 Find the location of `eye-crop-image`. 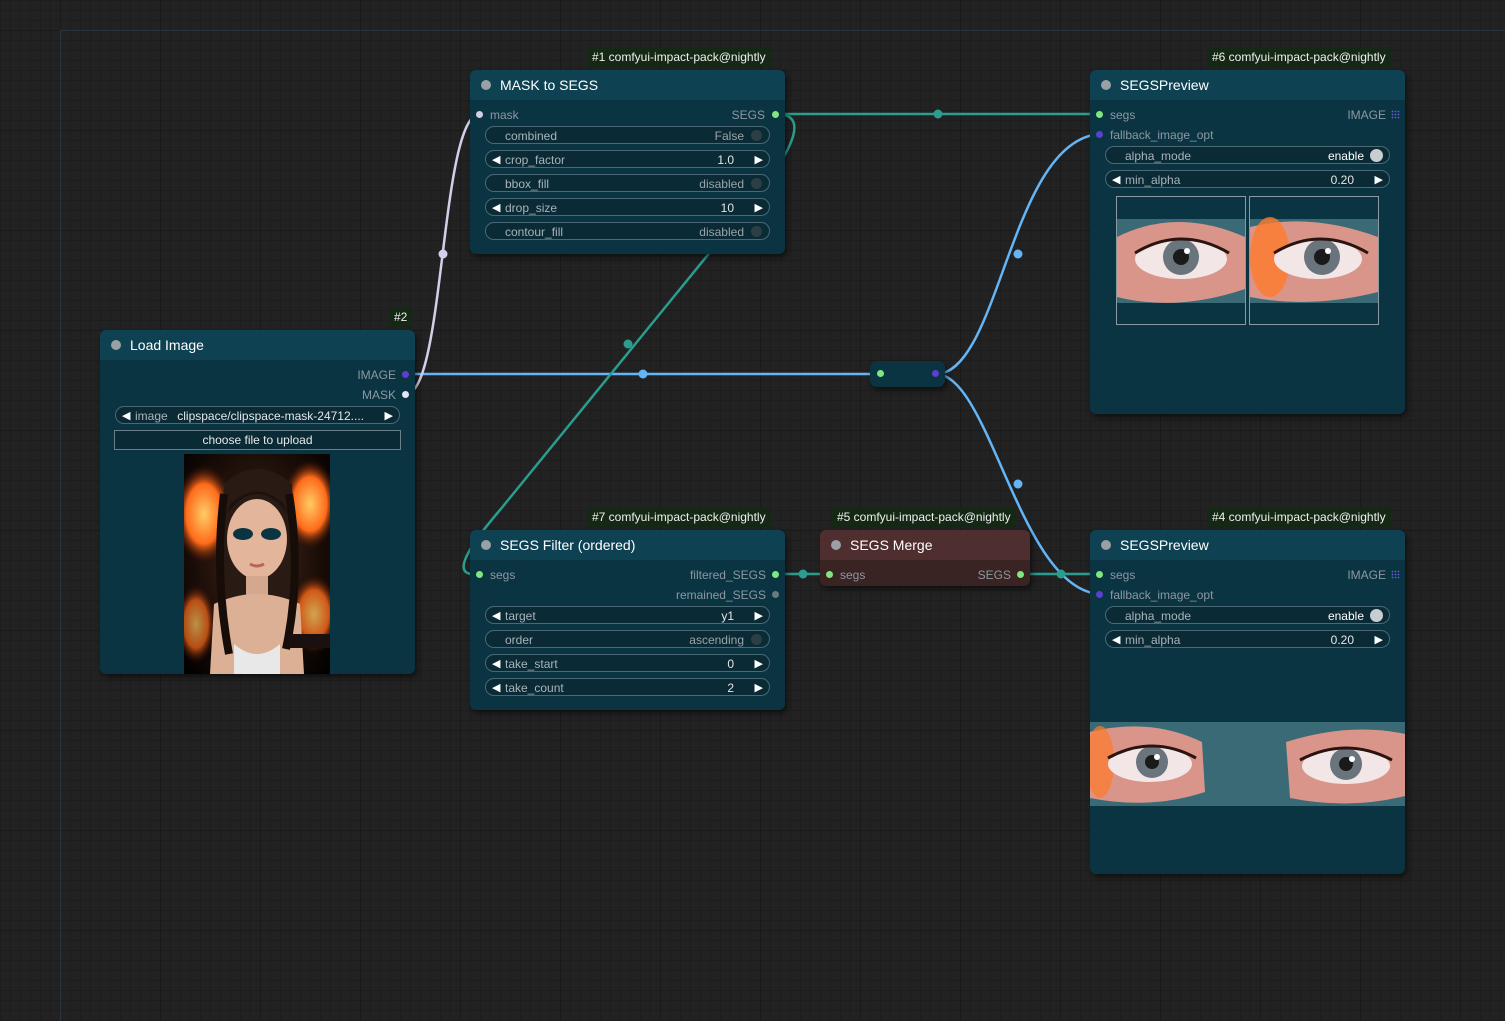

eye-crop-image is located at coordinates (1181, 260).